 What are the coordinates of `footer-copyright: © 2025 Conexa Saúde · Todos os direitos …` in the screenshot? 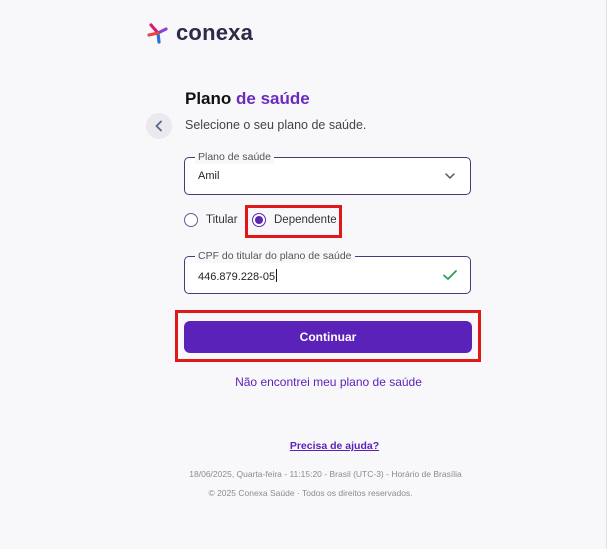 It's located at (310, 493).